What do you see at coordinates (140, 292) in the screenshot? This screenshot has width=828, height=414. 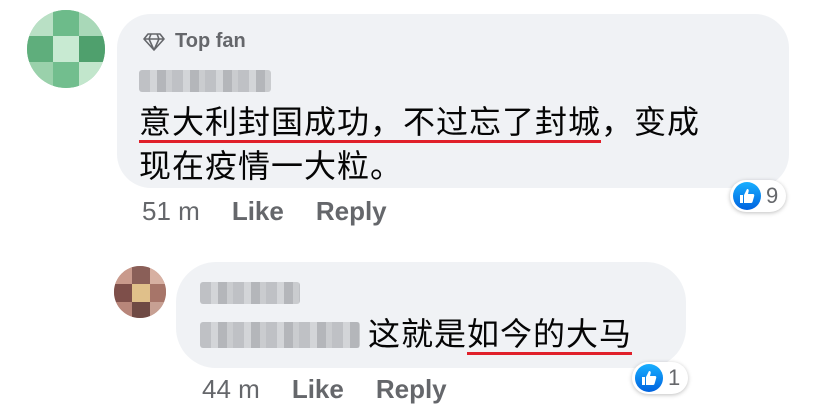 I see `reply-author-avatar` at bounding box center [140, 292].